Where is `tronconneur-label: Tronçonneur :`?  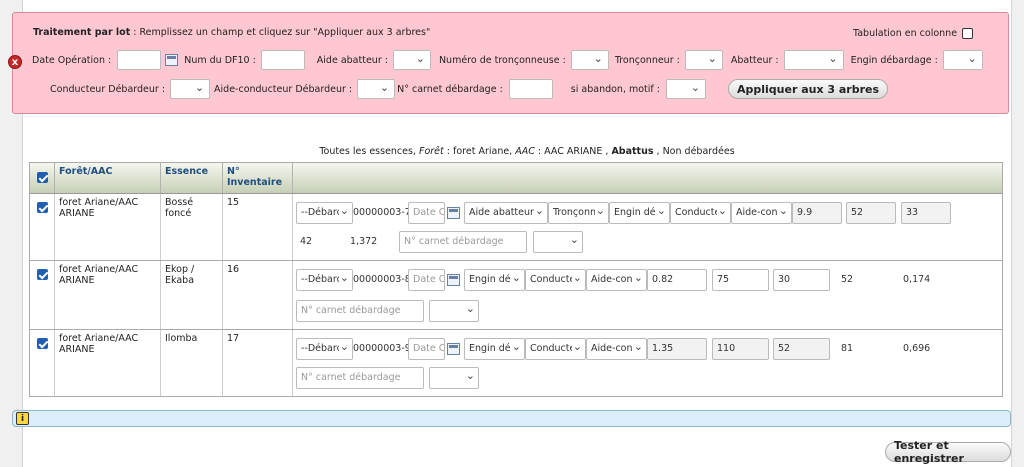 tronconneur-label: Tronçonneur : is located at coordinates (647, 60).